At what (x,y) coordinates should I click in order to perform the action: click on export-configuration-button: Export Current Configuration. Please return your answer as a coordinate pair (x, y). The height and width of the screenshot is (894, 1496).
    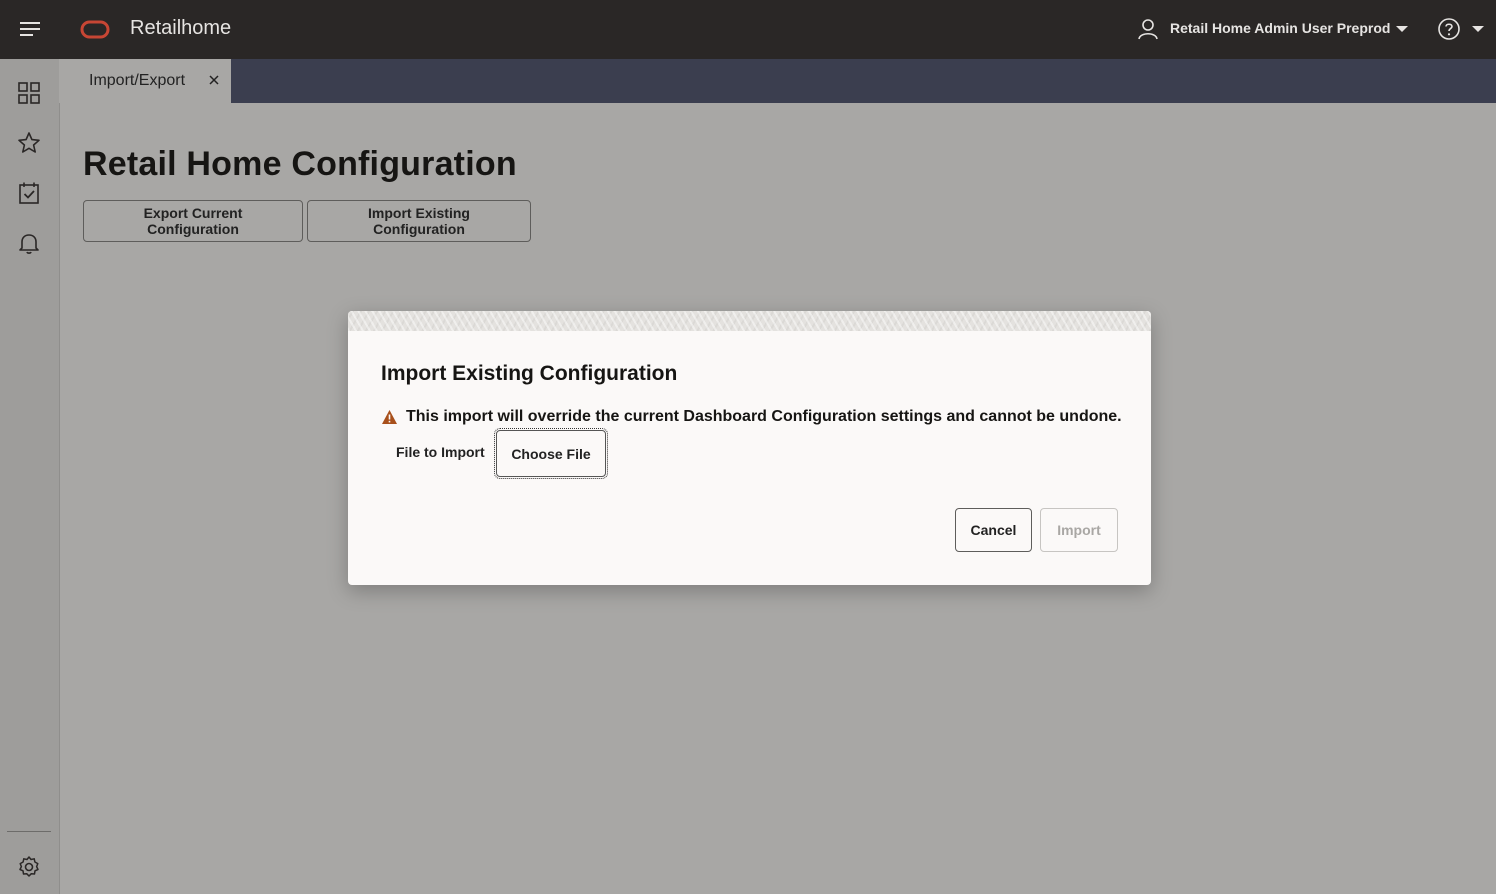
    Looking at the image, I should click on (193, 221).